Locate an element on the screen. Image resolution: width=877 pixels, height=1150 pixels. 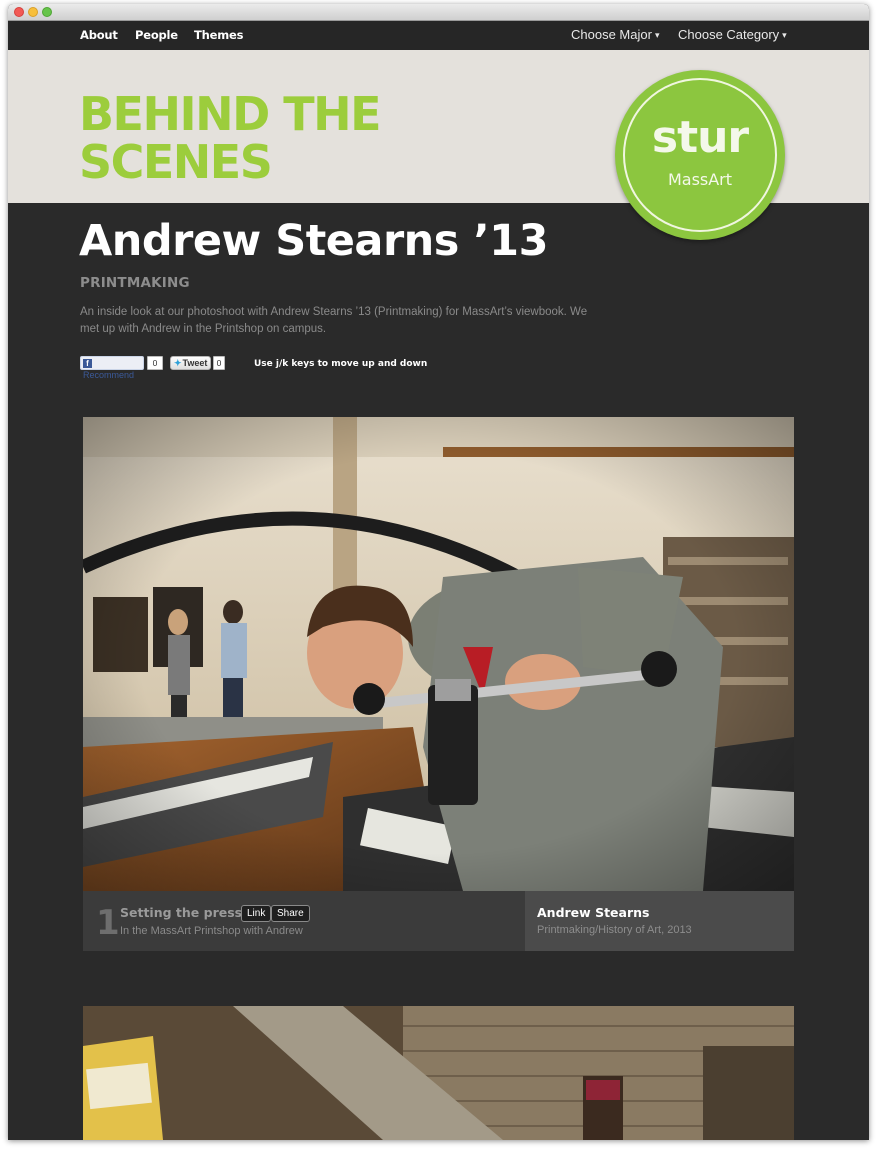
logo-subtitle: MassArt is located at coordinates (700, 179).